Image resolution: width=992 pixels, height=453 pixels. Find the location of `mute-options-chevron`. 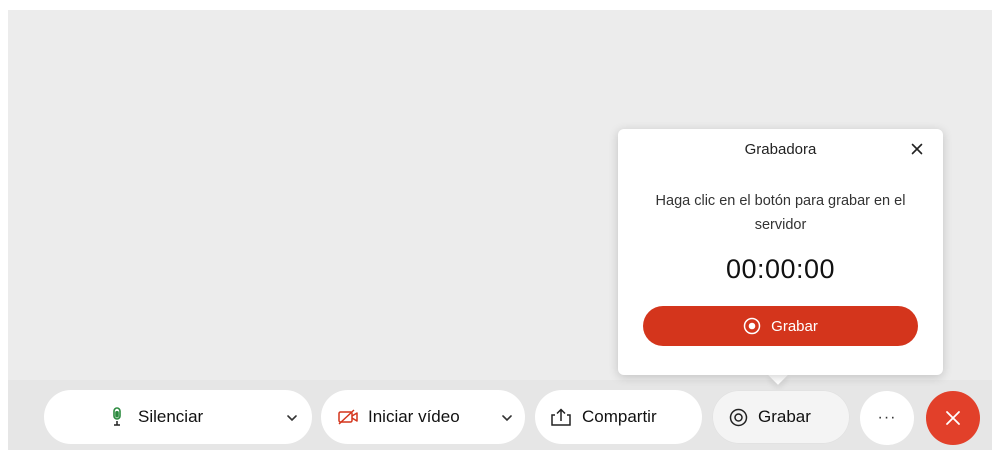

mute-options-chevron is located at coordinates (292, 418).